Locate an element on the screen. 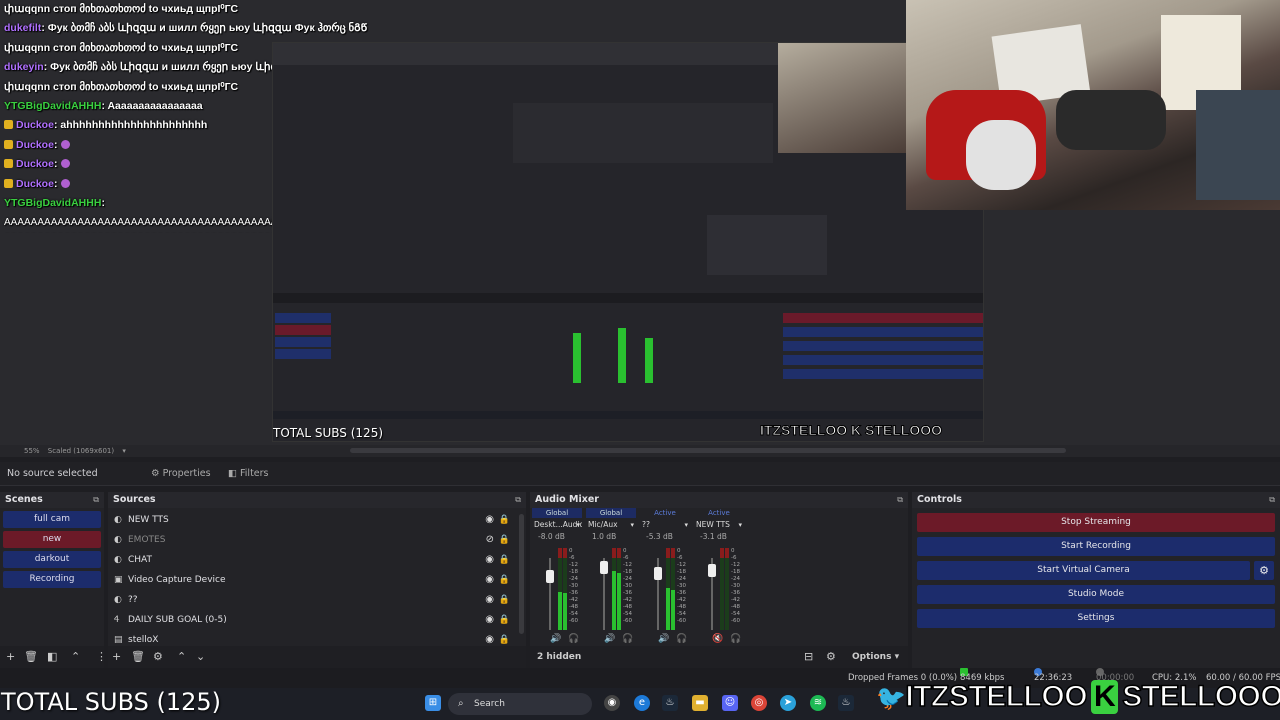 This screenshot has height=720, width=1280. virtual-camera-settings-icon: ⚙ is located at coordinates (1264, 570).